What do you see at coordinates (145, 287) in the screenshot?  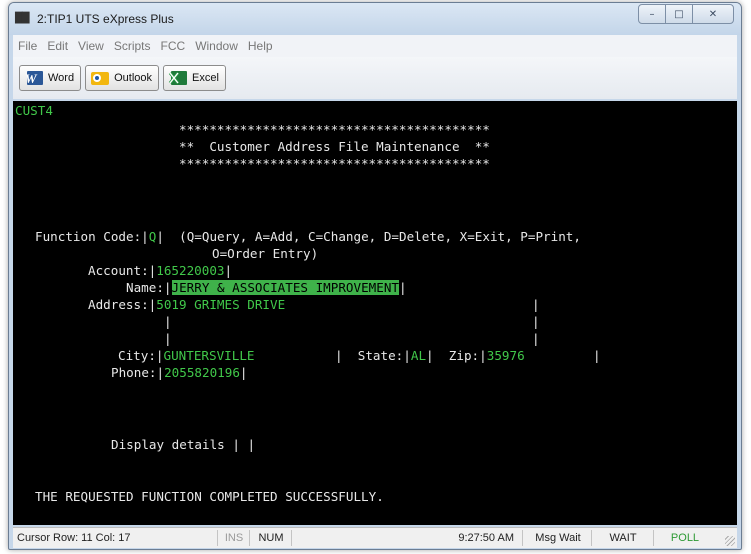 I see `name-label: Name:` at bounding box center [145, 287].